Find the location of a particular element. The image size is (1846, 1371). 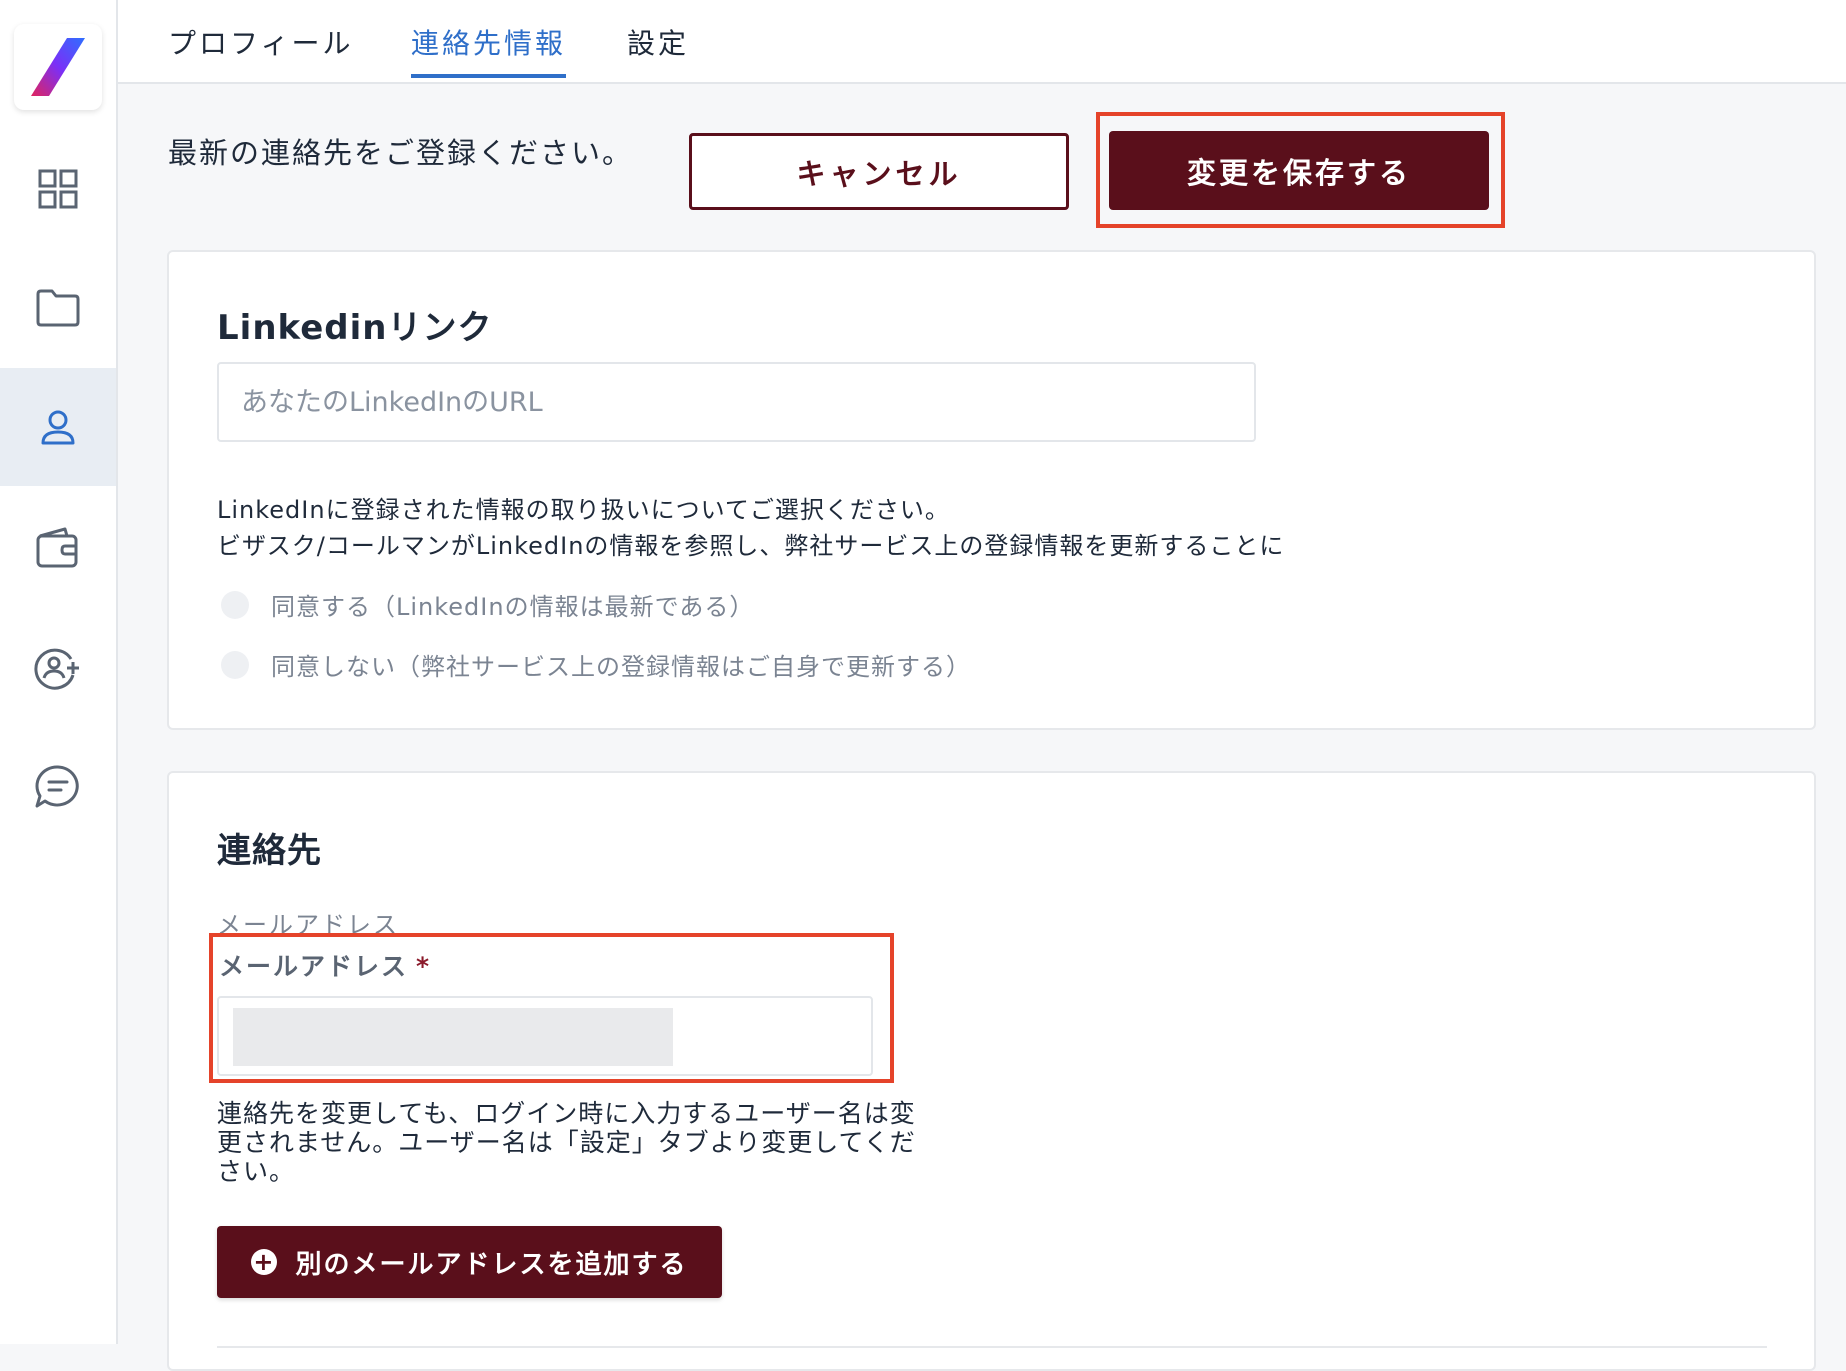

sidebar-item-profile is located at coordinates (58, 427).